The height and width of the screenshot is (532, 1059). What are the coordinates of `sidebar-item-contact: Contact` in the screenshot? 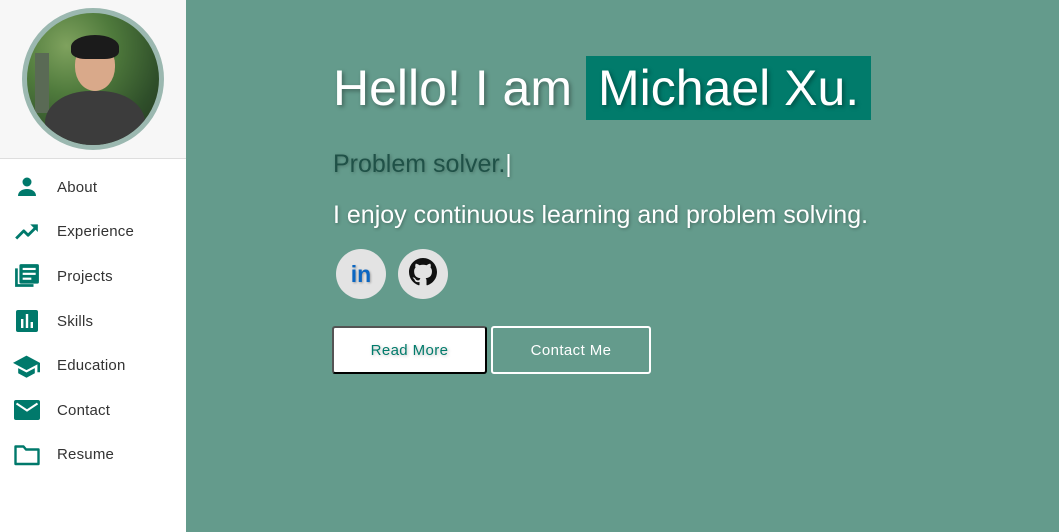 It's located at (93, 410).